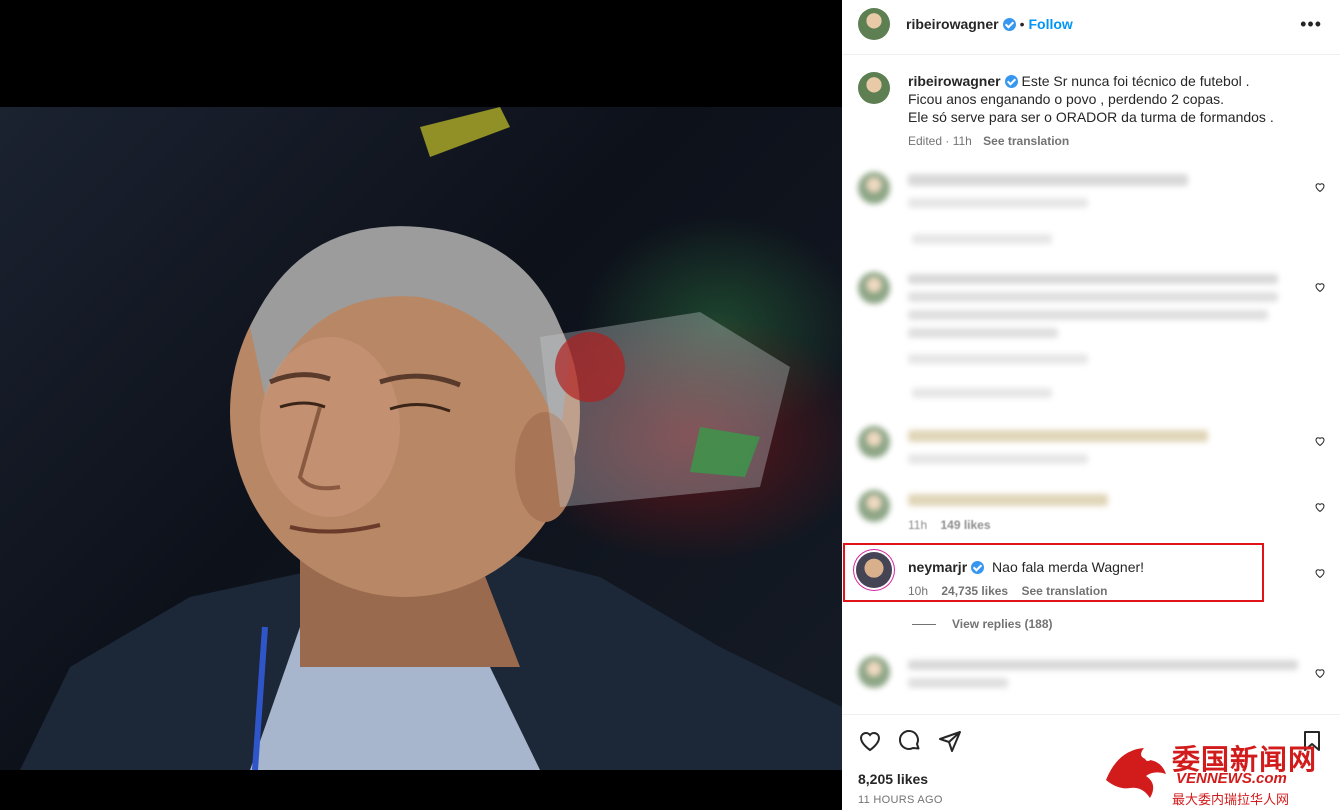  I want to click on post-time: 11 HOURS AGO, so click(900, 800).